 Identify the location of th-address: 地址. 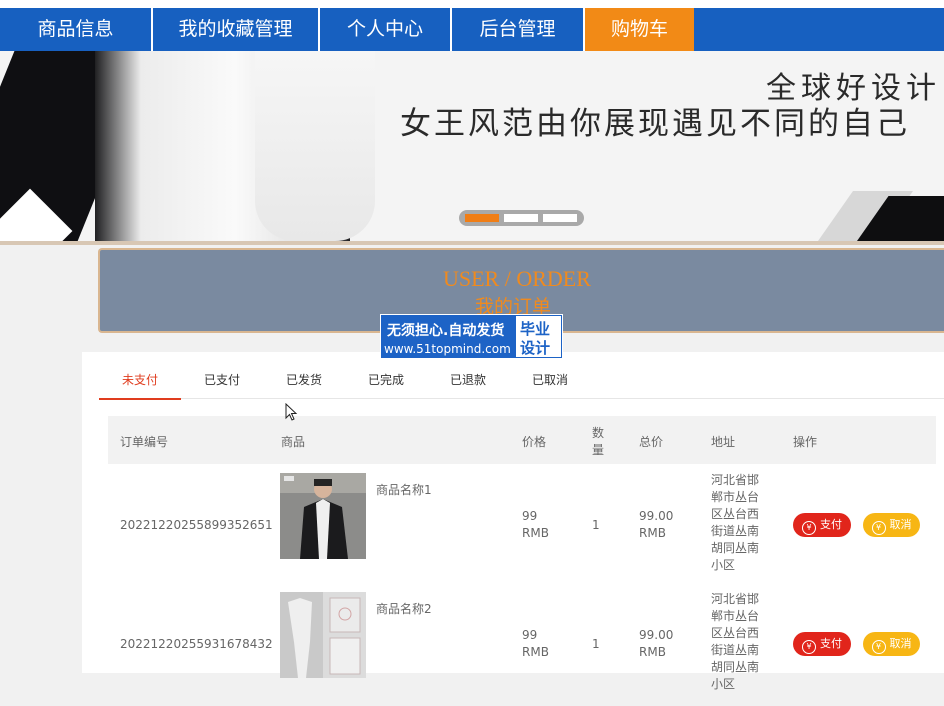
(723, 442).